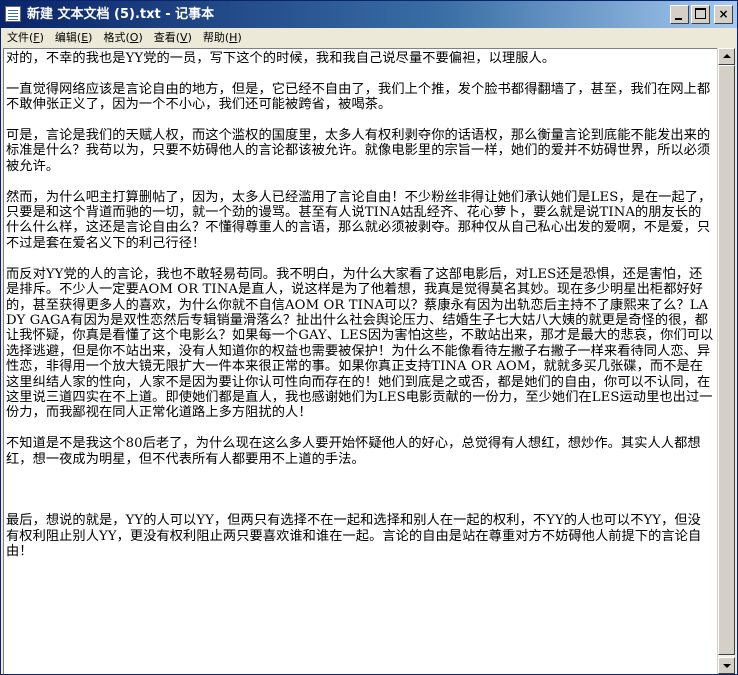 Image resolution: width=738 pixels, height=675 pixels. I want to click on menu-help-key: H, so click(233, 37).